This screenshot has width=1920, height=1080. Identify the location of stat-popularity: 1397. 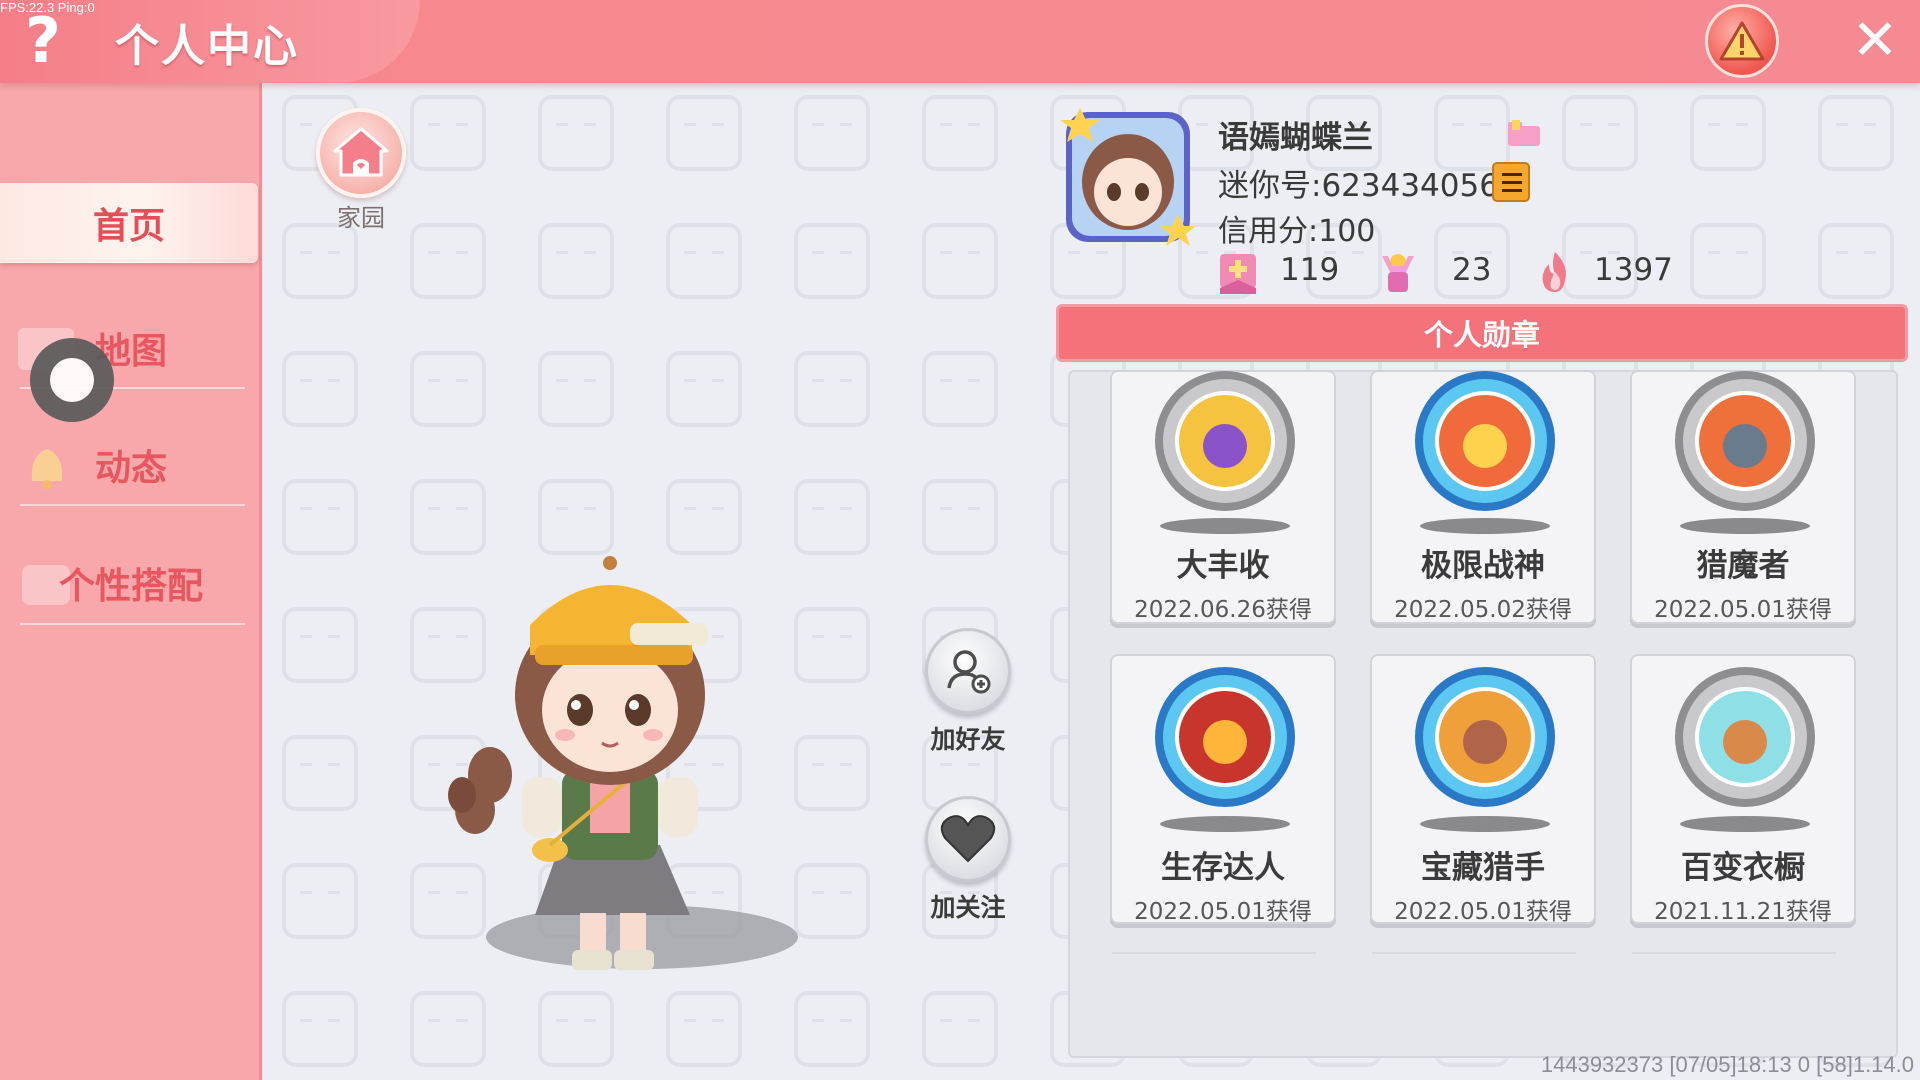
(1633, 270).